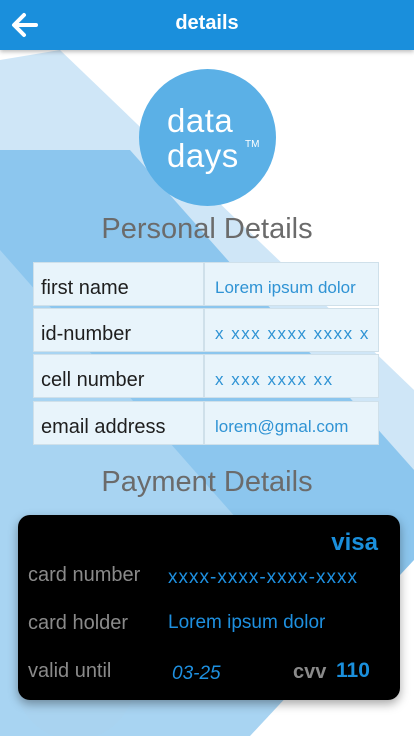 The width and height of the screenshot is (414, 736). I want to click on cell-number-field: x xxx xxxx xx, so click(291, 376).